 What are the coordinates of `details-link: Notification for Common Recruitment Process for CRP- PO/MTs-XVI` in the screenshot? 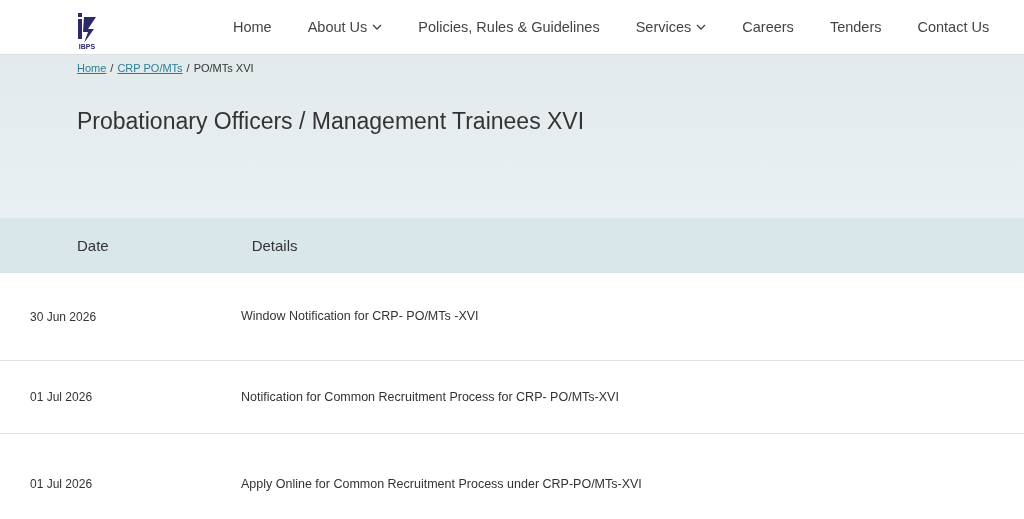 It's located at (430, 397).